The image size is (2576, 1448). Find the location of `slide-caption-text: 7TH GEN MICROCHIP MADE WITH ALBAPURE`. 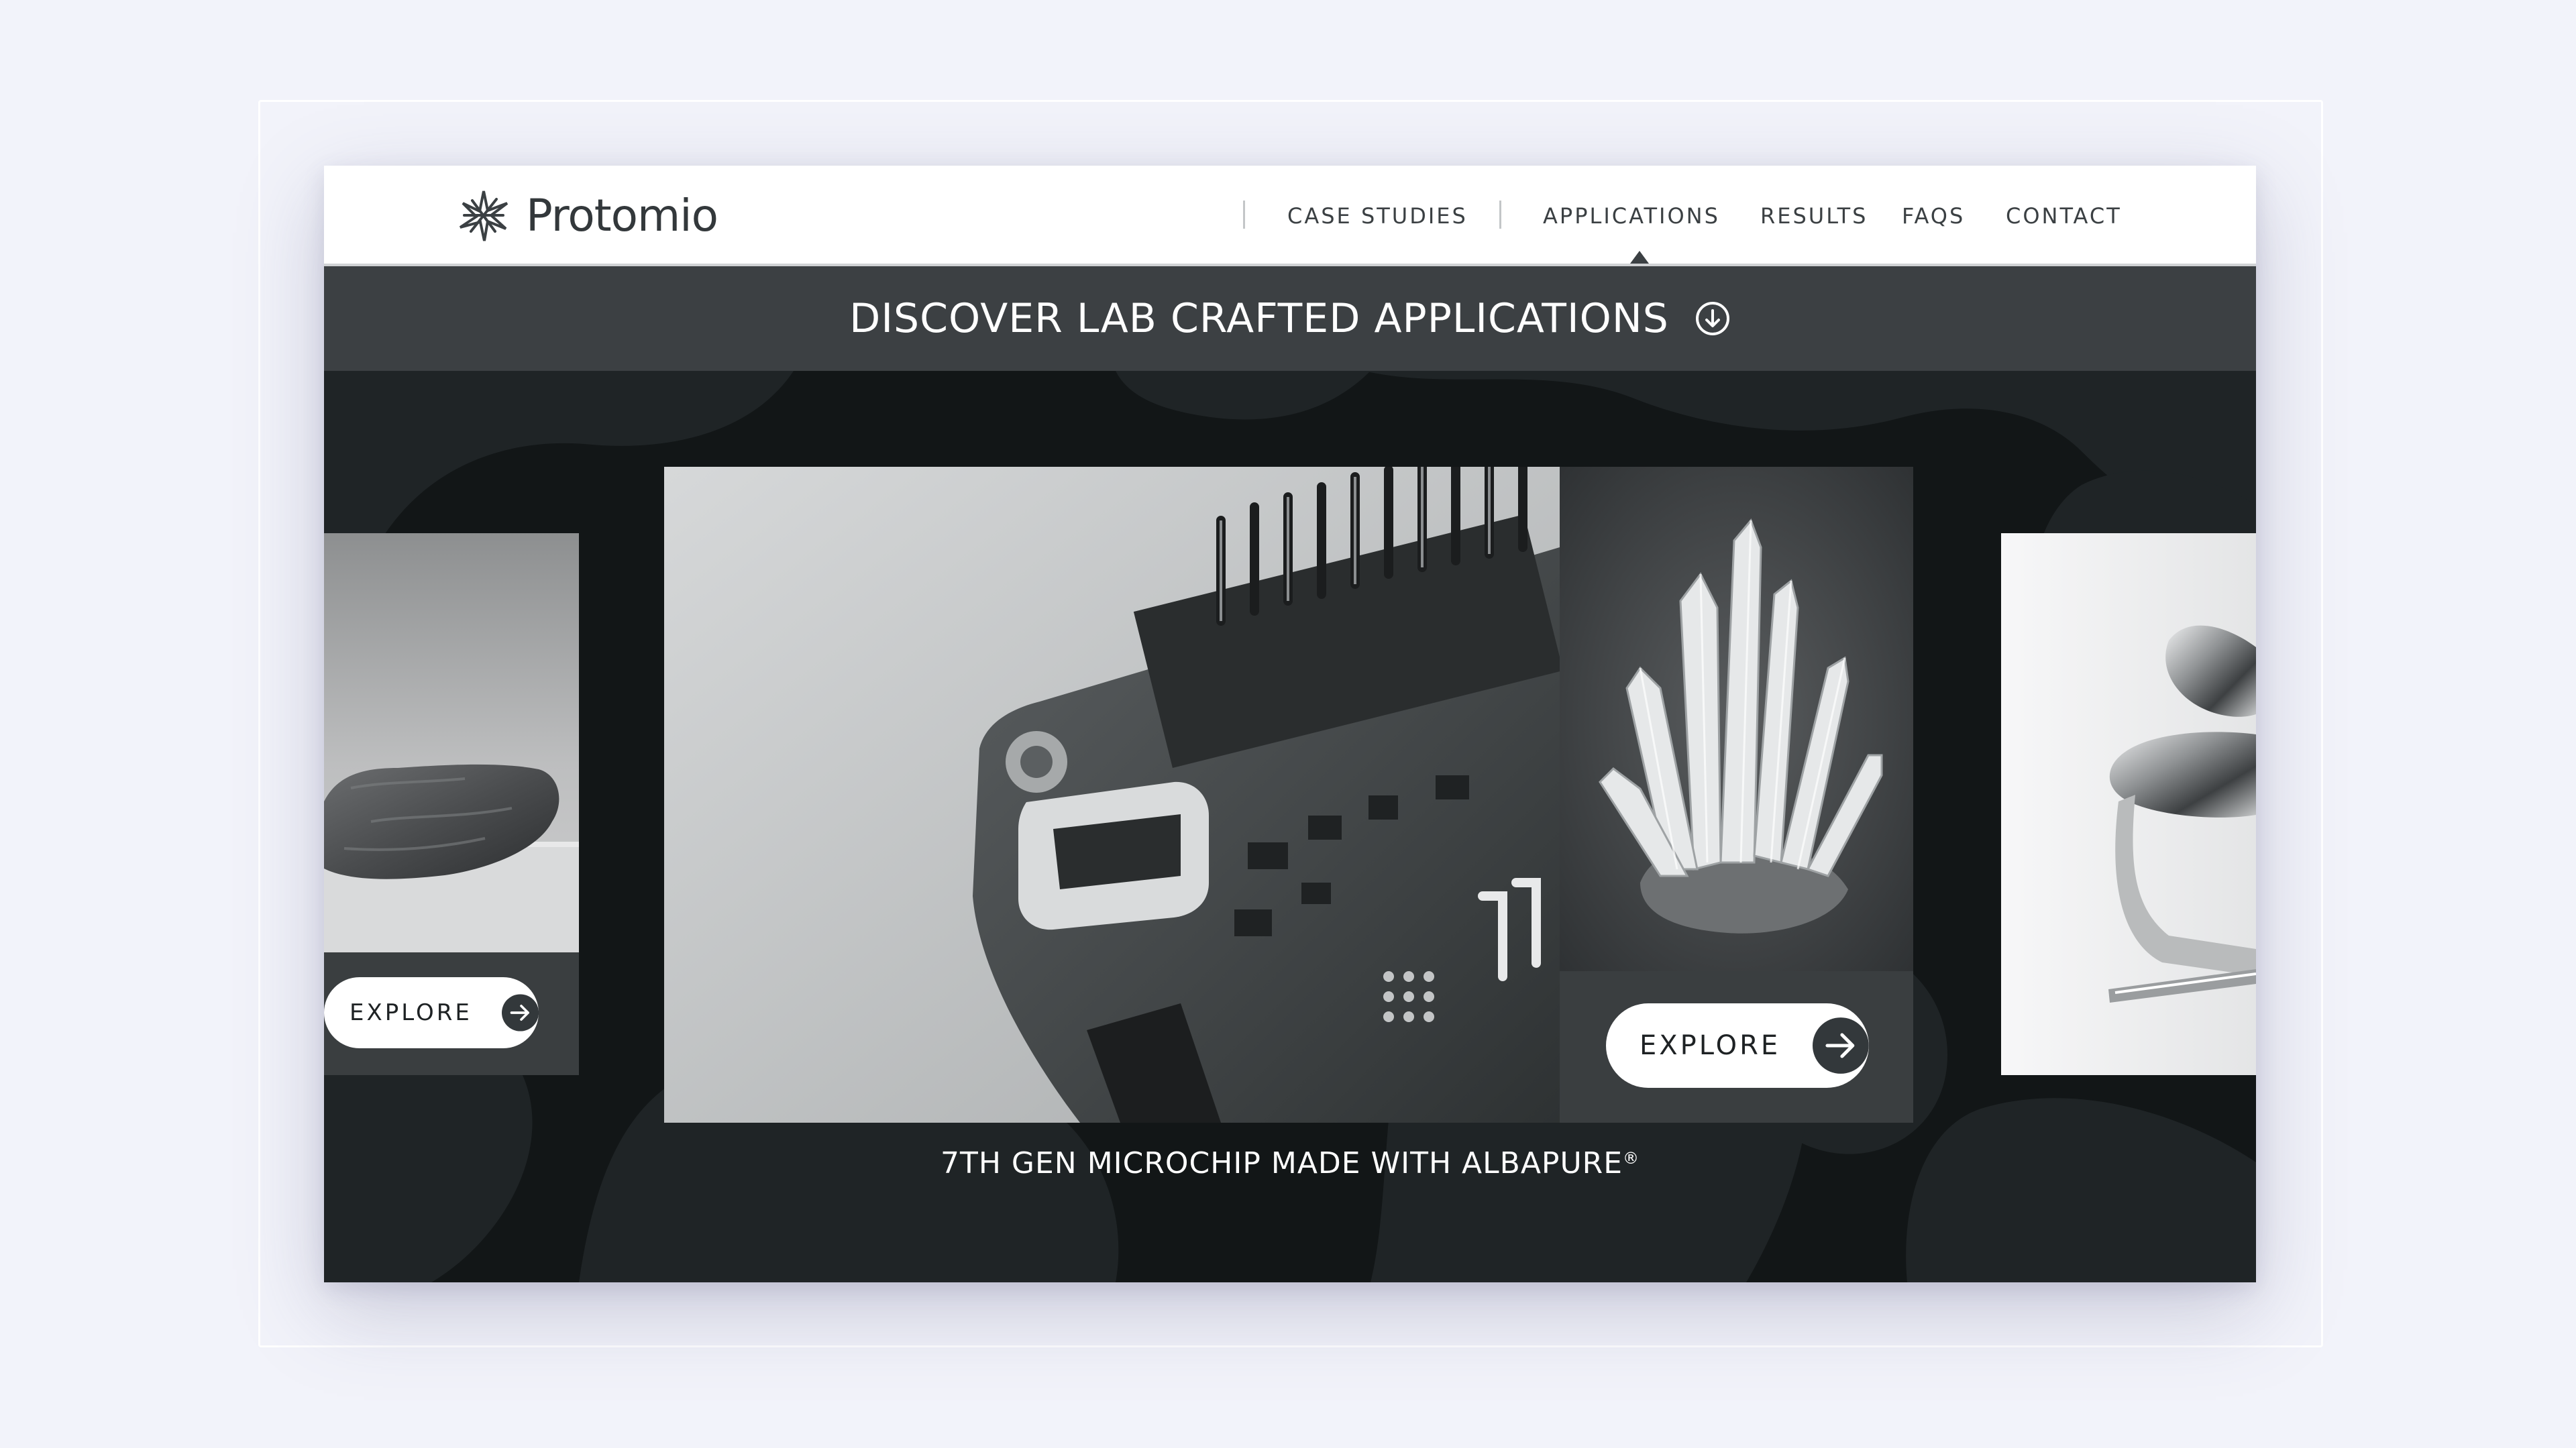

slide-caption-text: 7TH GEN MICROCHIP MADE WITH ALBAPURE is located at coordinates (1281, 1163).